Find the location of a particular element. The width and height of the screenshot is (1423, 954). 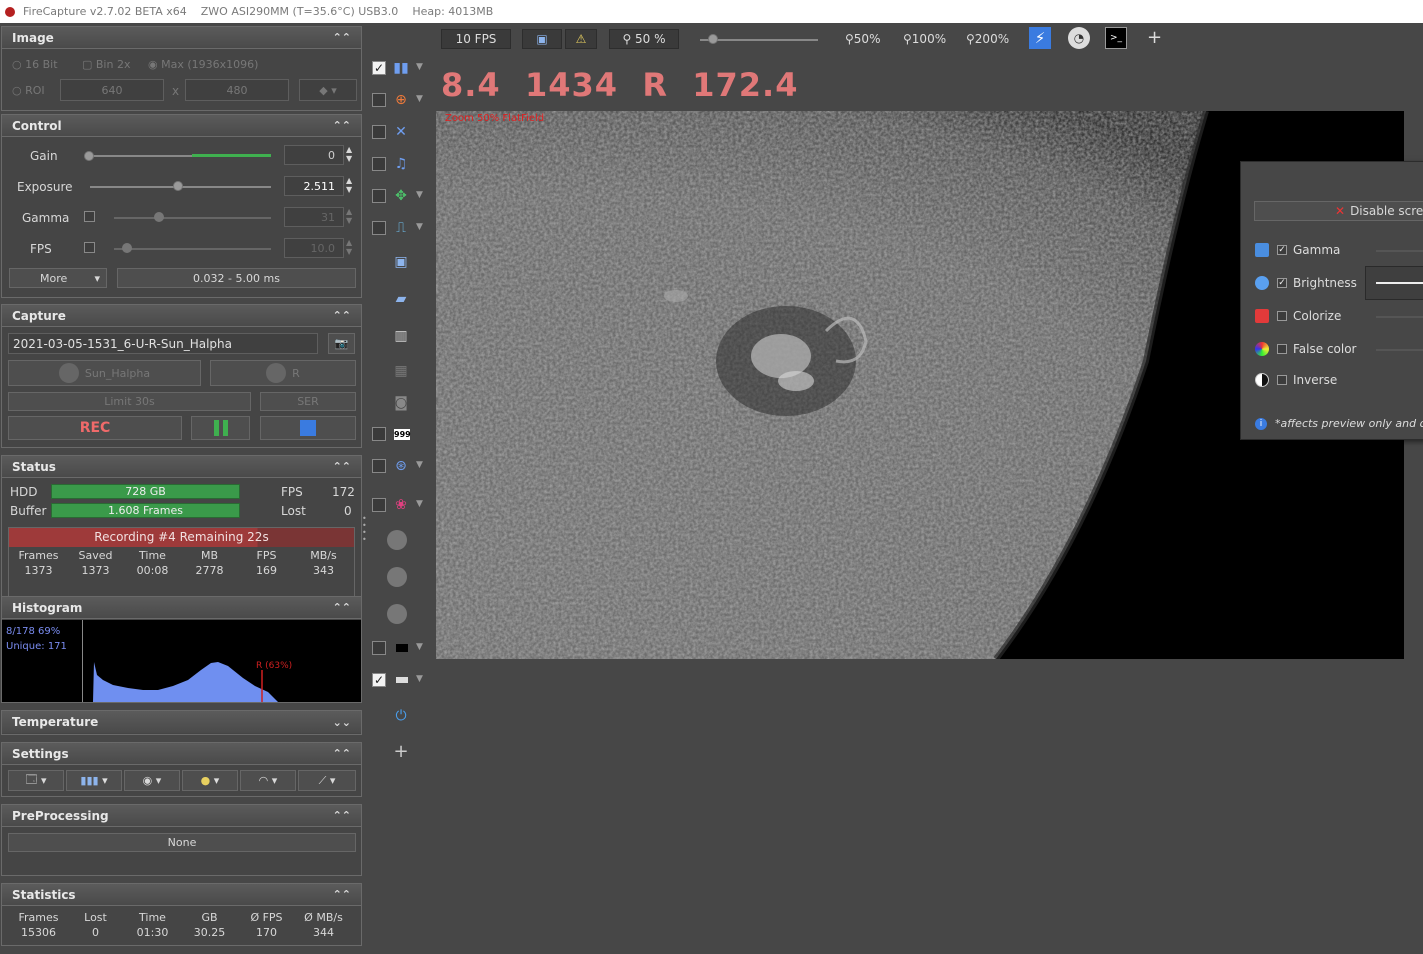

exposure-slider-knob is located at coordinates (178, 186).